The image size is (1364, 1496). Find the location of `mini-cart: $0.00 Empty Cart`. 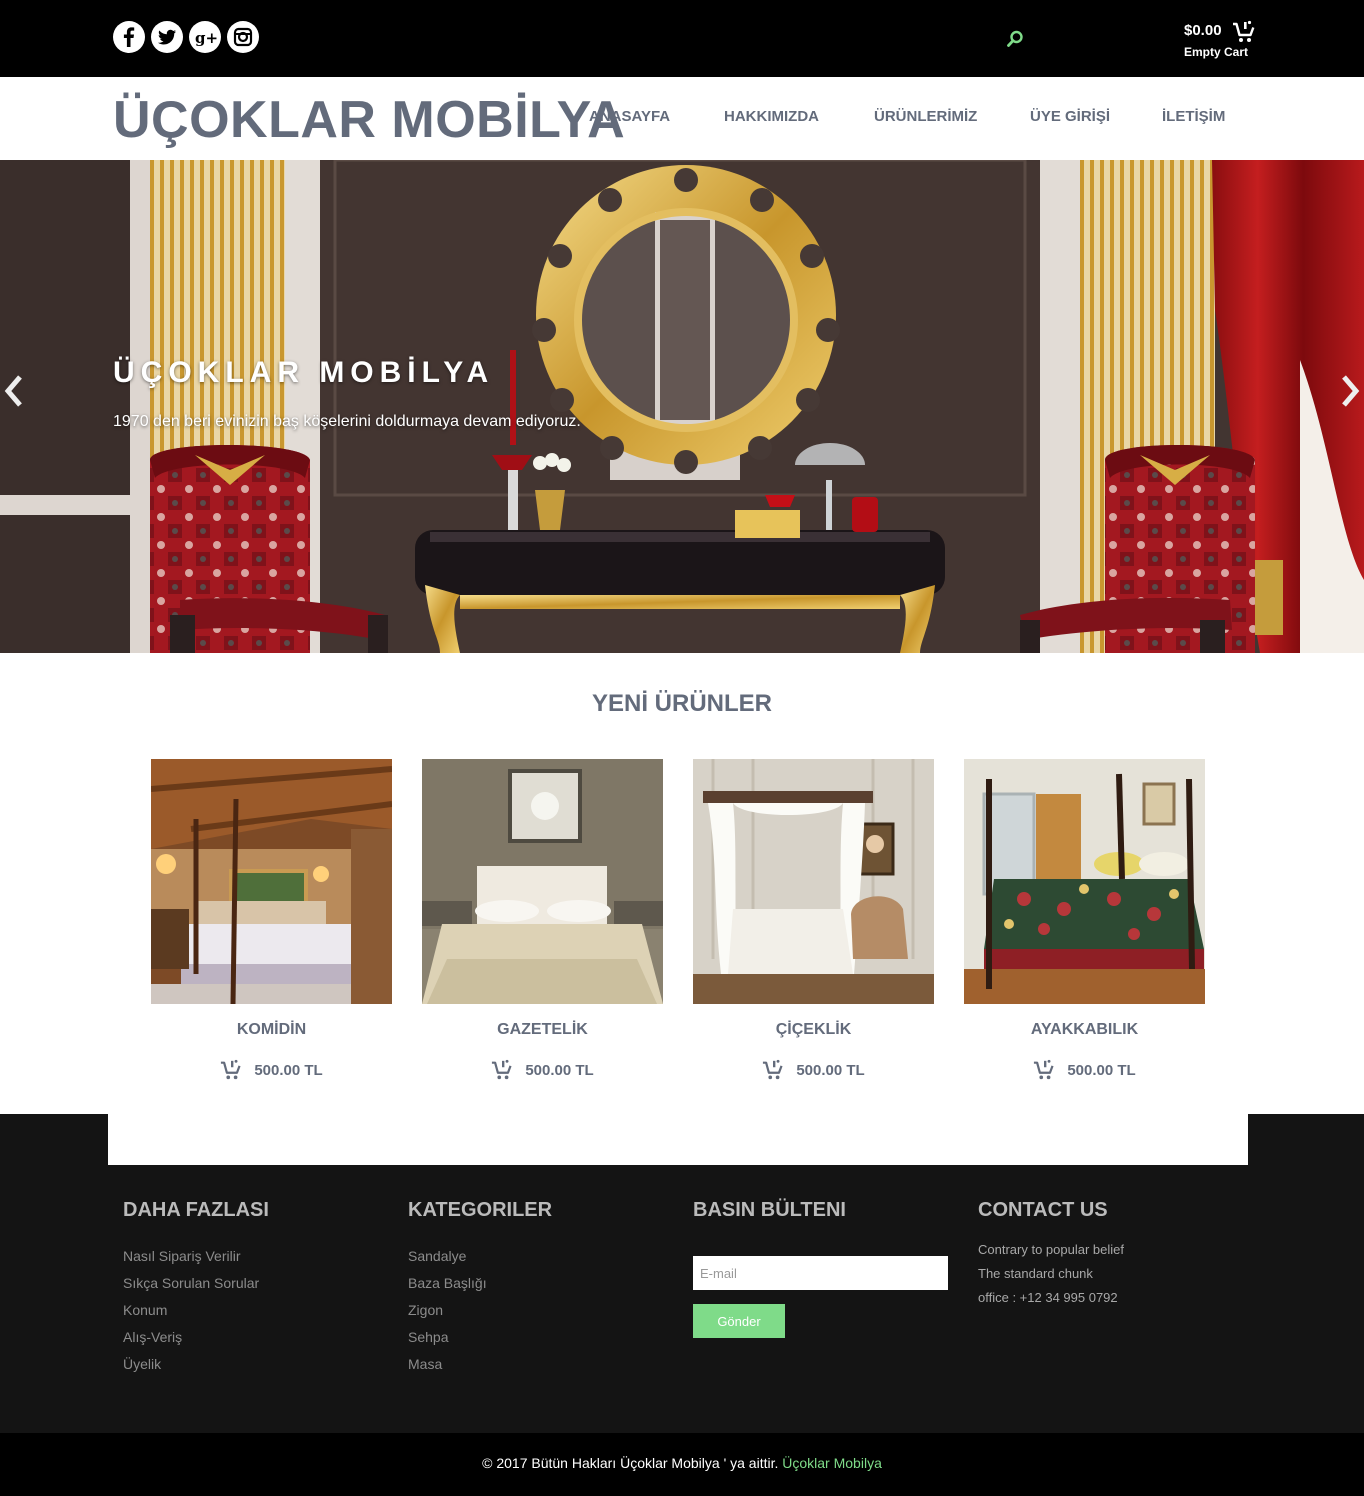

mini-cart: $0.00 Empty Cart is located at coordinates (1224, 41).